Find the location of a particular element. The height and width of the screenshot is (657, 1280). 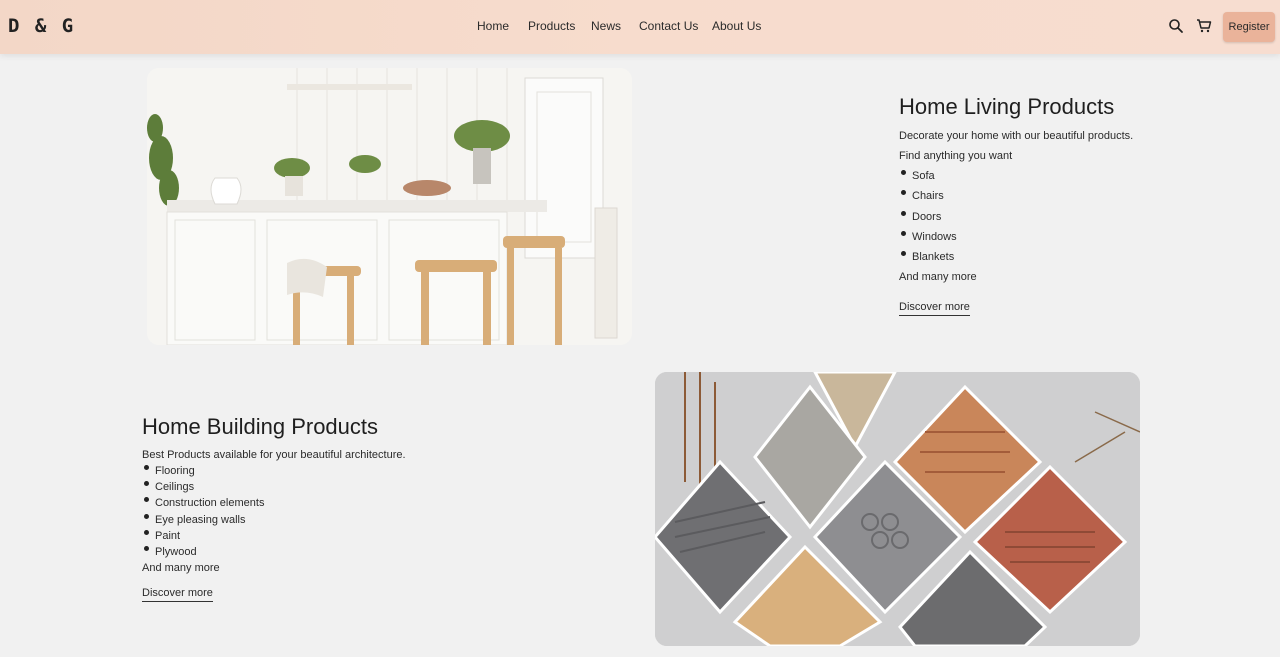

home-living-list: Sofa Chairs Doors Windows Blankets is located at coordinates (928, 220).